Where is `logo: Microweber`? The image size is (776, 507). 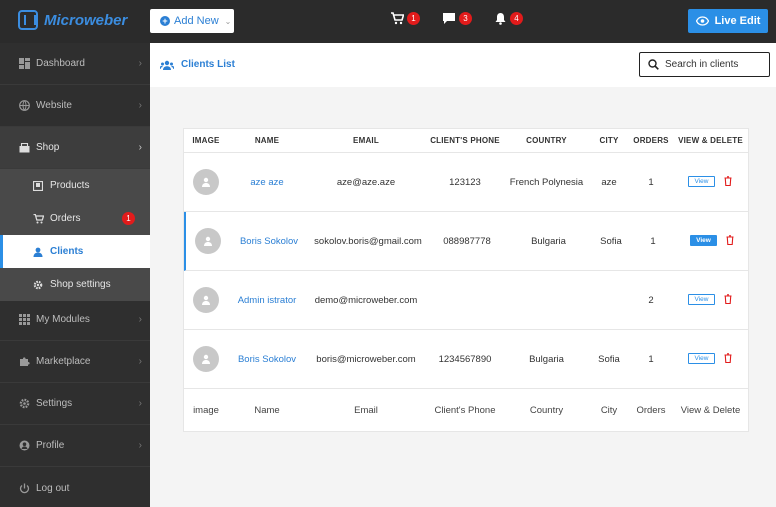 logo: Microweber is located at coordinates (72, 20).